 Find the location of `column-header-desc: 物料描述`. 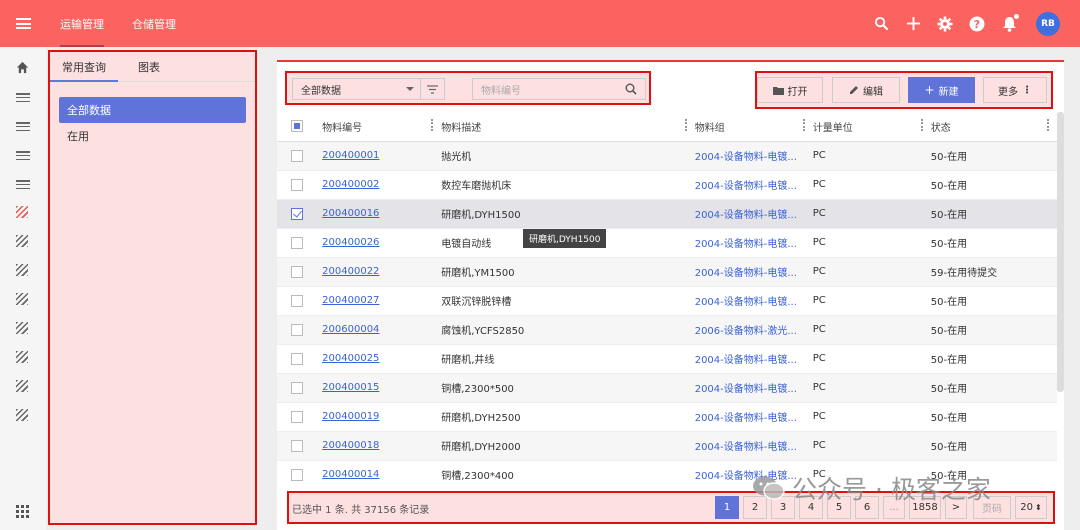

column-header-desc: 物料描述 is located at coordinates (568, 127).